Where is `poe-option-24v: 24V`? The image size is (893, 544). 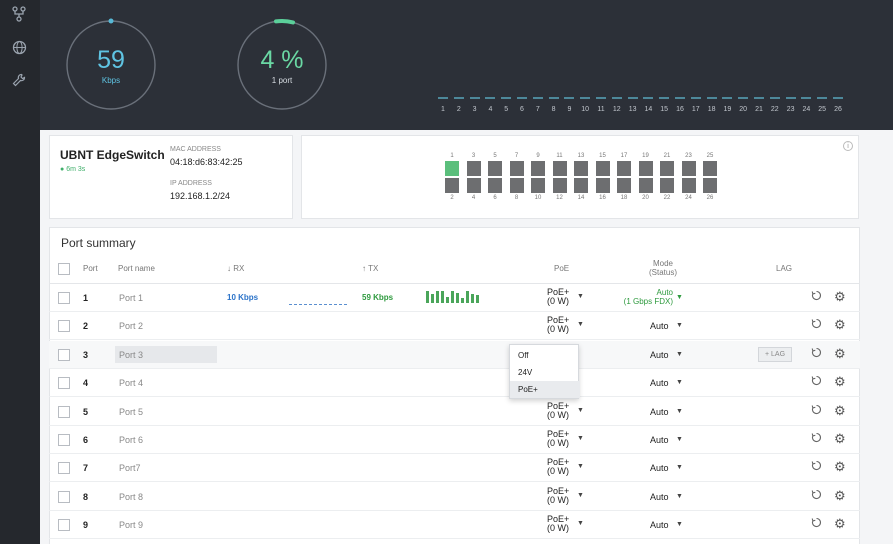
poe-option-24v: 24V is located at coordinates (545, 372).